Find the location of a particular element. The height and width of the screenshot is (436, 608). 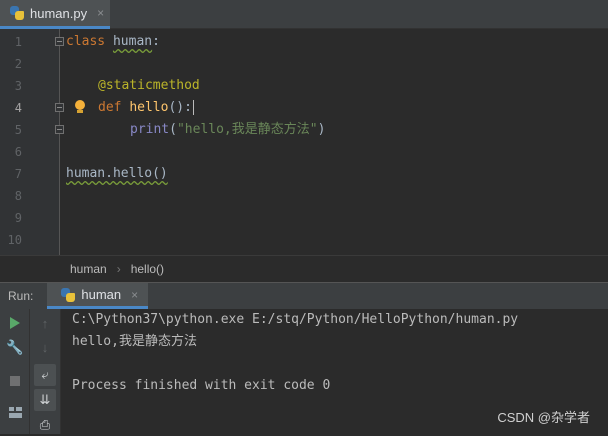

arrow-down-icon: ↓ is located at coordinates (45, 347).